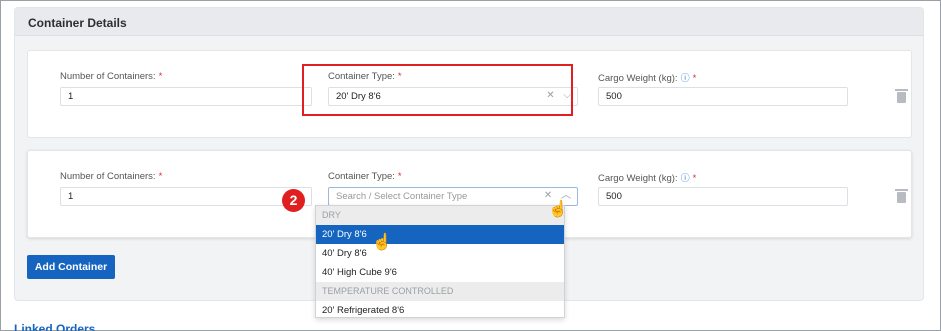 The height and width of the screenshot is (331, 941). Describe the element at coordinates (440, 215) in the screenshot. I see `dropdown-group-label: DRY` at that location.